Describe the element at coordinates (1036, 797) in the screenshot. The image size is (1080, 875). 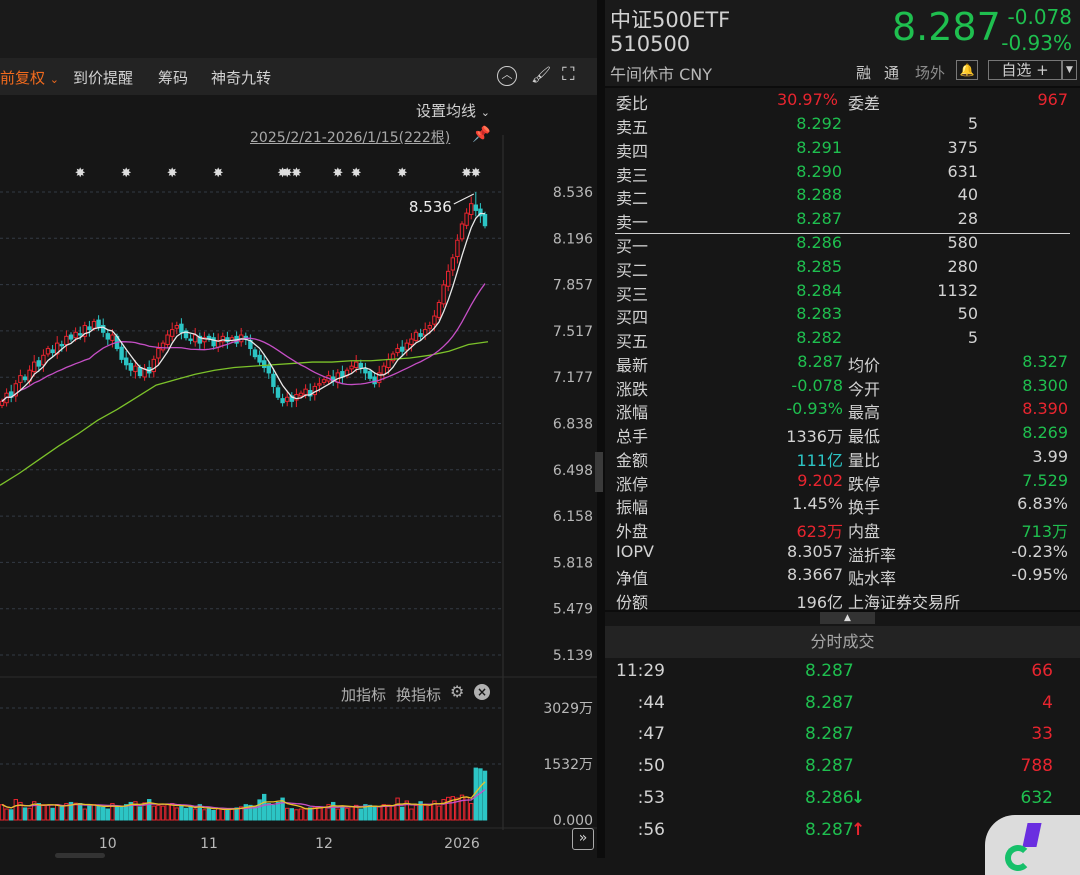
I see `tick-volume: 632` at that location.